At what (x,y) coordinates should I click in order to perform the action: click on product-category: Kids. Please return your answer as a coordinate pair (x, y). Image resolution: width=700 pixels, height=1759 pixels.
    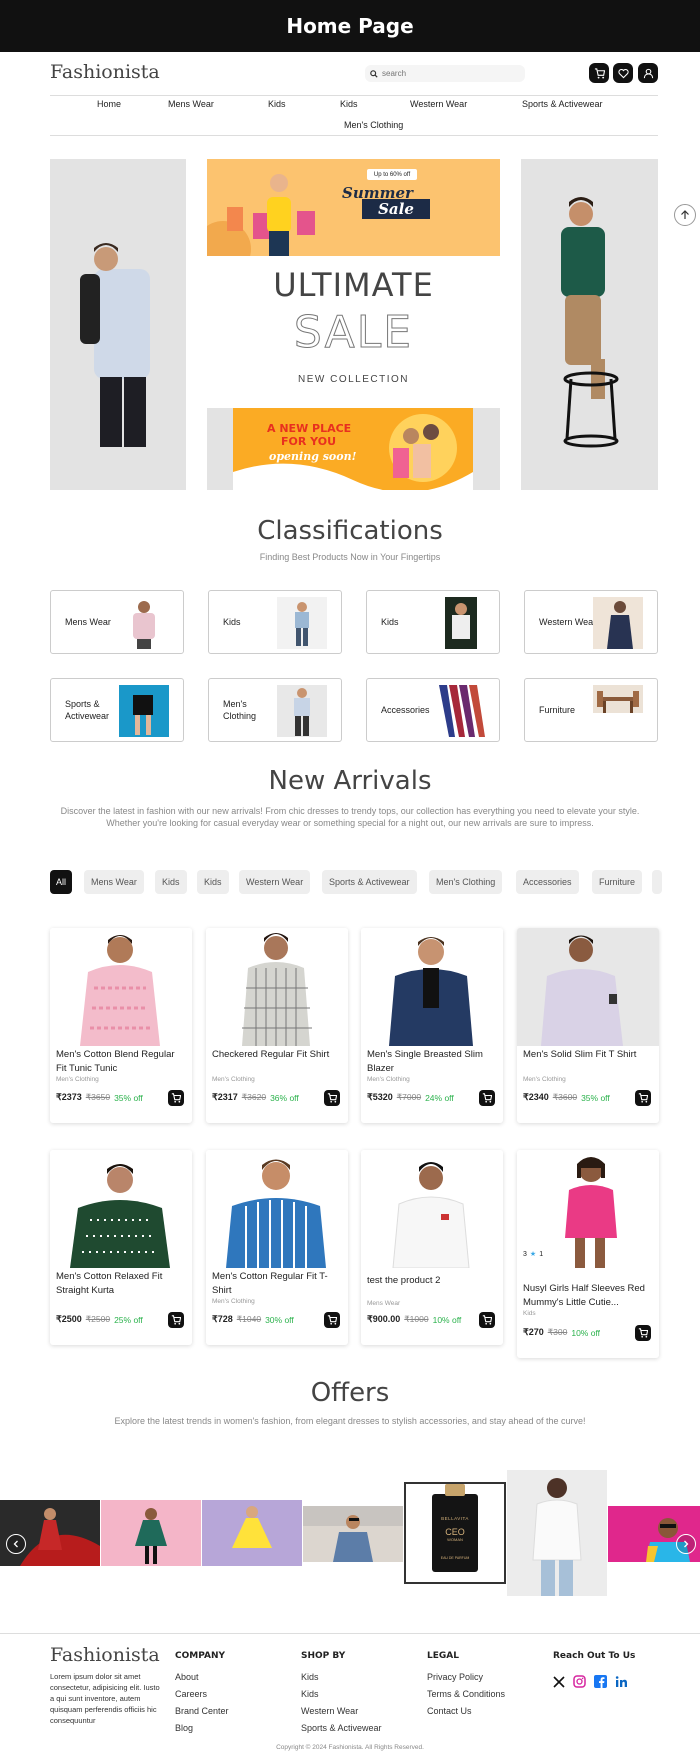
    Looking at the image, I should click on (529, 1313).